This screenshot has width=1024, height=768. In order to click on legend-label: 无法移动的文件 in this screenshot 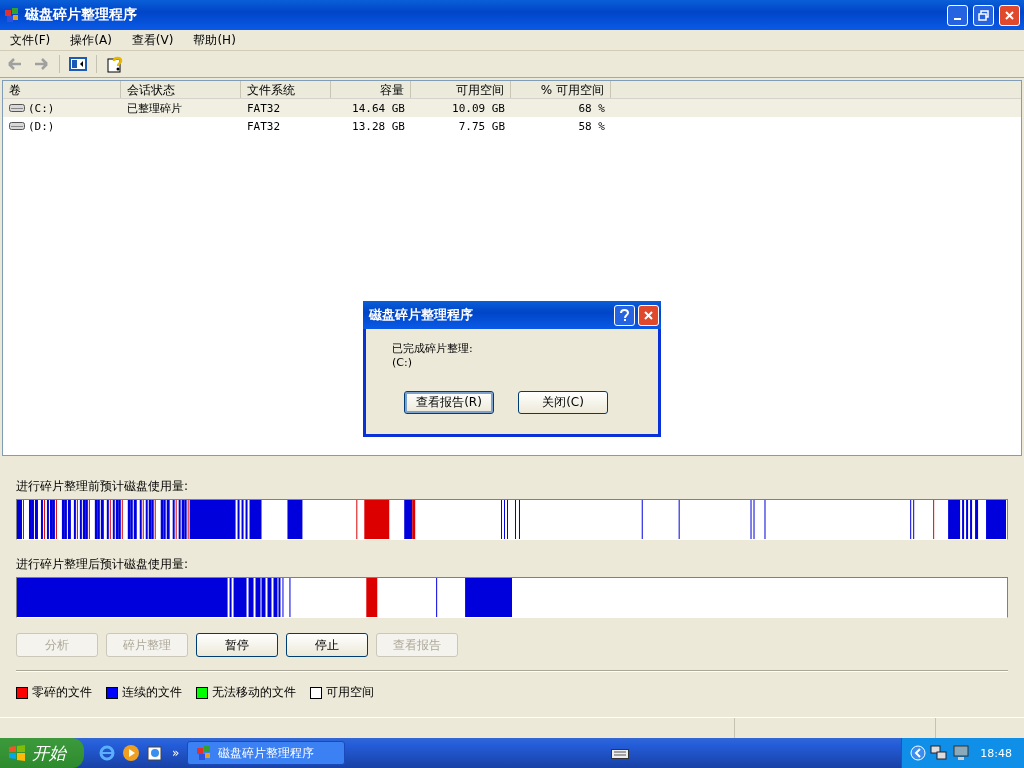, I will do `click(254, 692)`.